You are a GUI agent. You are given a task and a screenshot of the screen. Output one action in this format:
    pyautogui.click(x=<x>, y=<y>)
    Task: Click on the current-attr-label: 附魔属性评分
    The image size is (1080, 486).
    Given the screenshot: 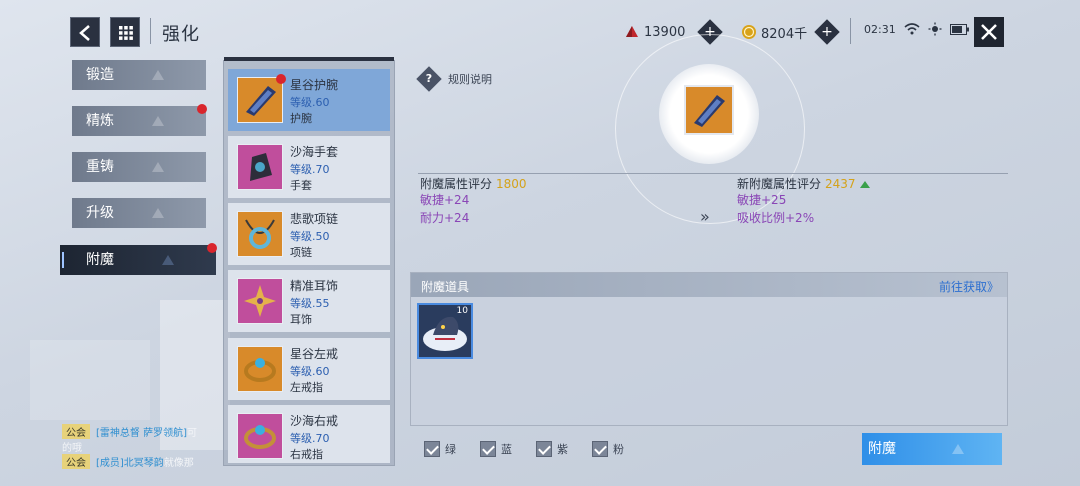 What is the action you would take?
    pyautogui.click(x=456, y=184)
    